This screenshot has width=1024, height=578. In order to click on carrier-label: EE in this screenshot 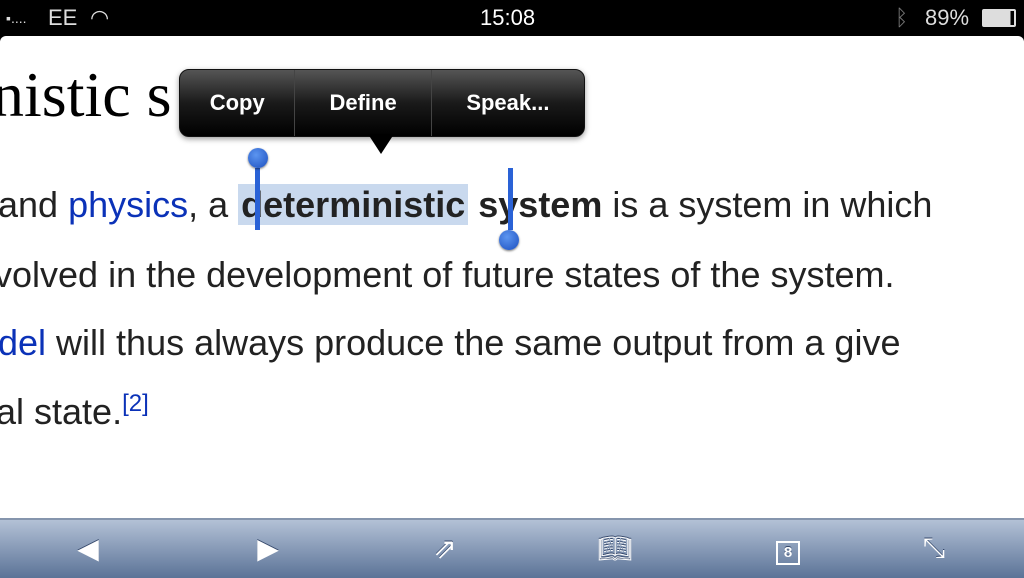, I will do `click(63, 17)`.